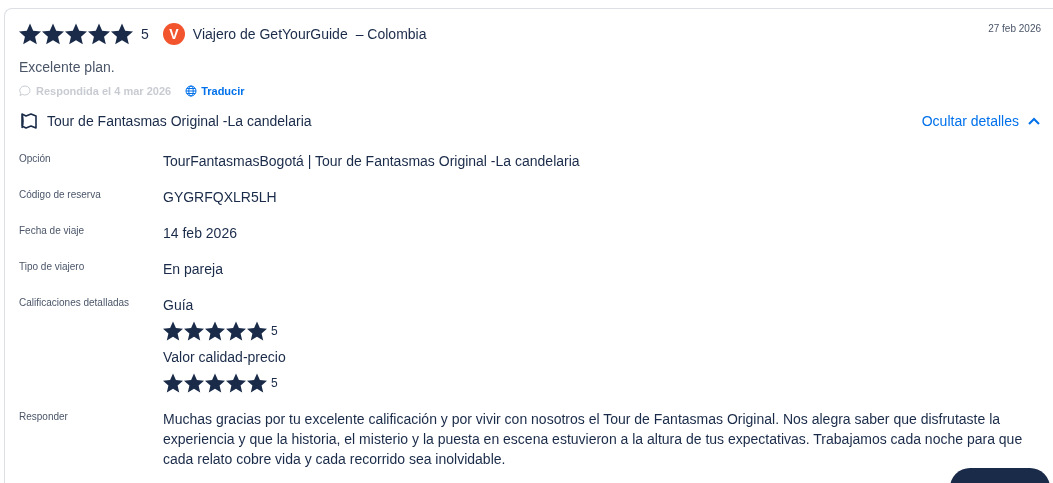 This screenshot has height=483, width=1053. Describe the element at coordinates (173, 34) in the screenshot. I see `avatar: V` at that location.